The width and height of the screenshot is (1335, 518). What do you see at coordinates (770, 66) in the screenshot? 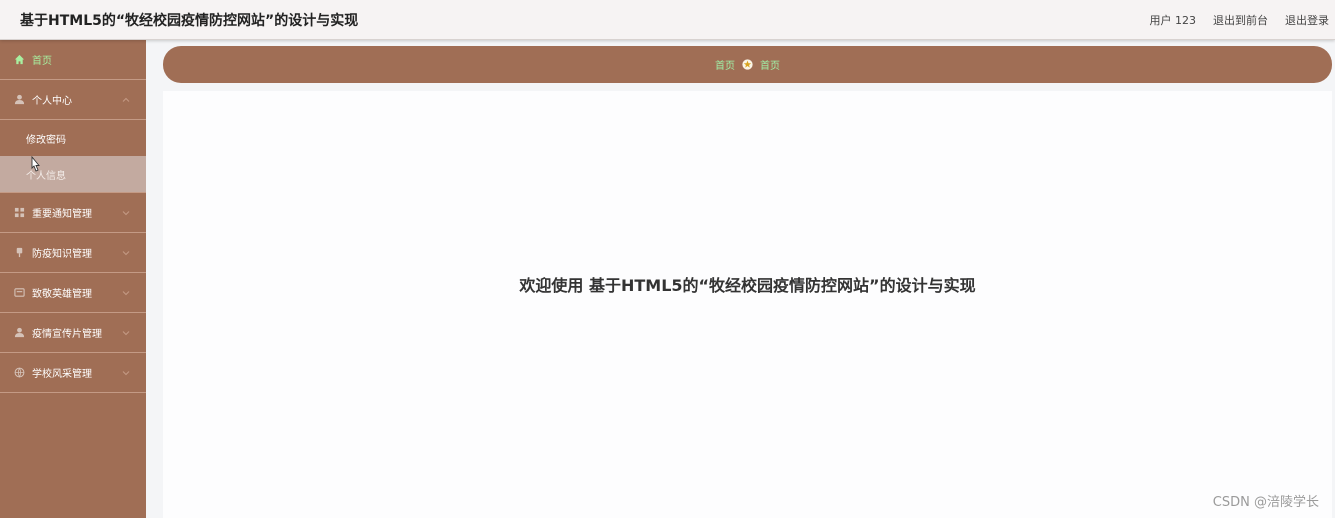
I see `breadcrumb-current: 首页` at bounding box center [770, 66].